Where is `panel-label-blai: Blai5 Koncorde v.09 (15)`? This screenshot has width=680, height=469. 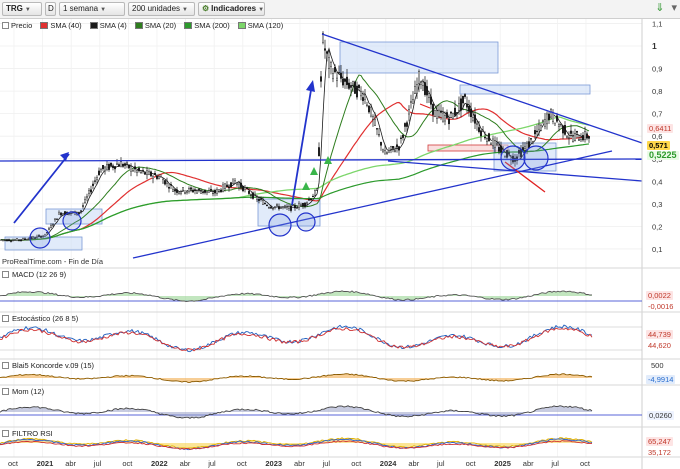 panel-label-blai: Blai5 Koncorde v.09 (15) is located at coordinates (48, 365).